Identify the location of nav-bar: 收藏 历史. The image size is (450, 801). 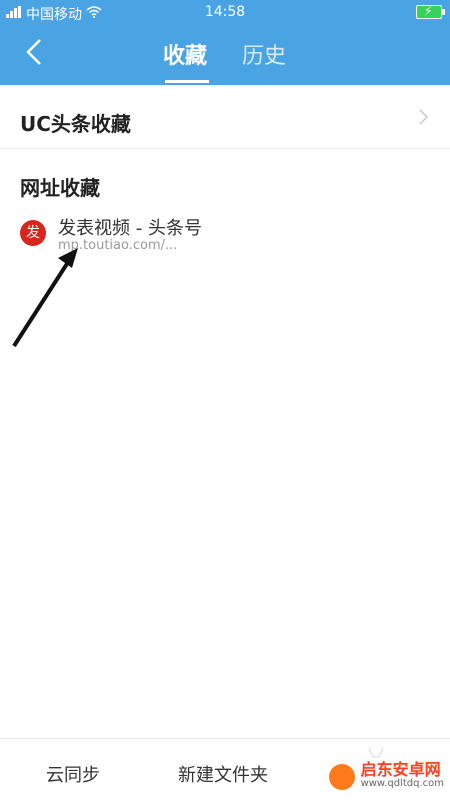
(225, 54).